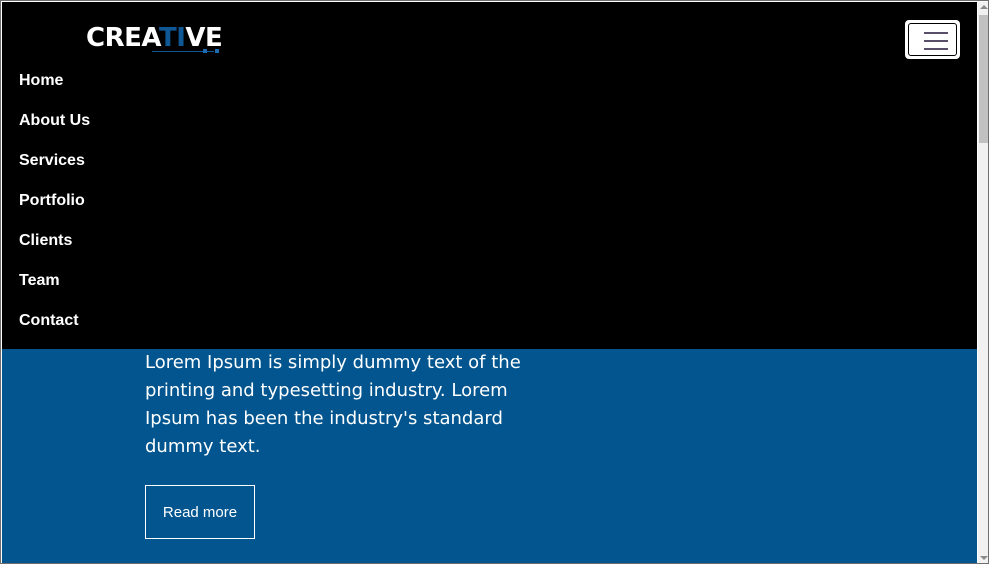 This screenshot has height=564, width=989. Describe the element at coordinates (54, 125) in the screenshot. I see `nav-item-about-us: About Us` at that location.